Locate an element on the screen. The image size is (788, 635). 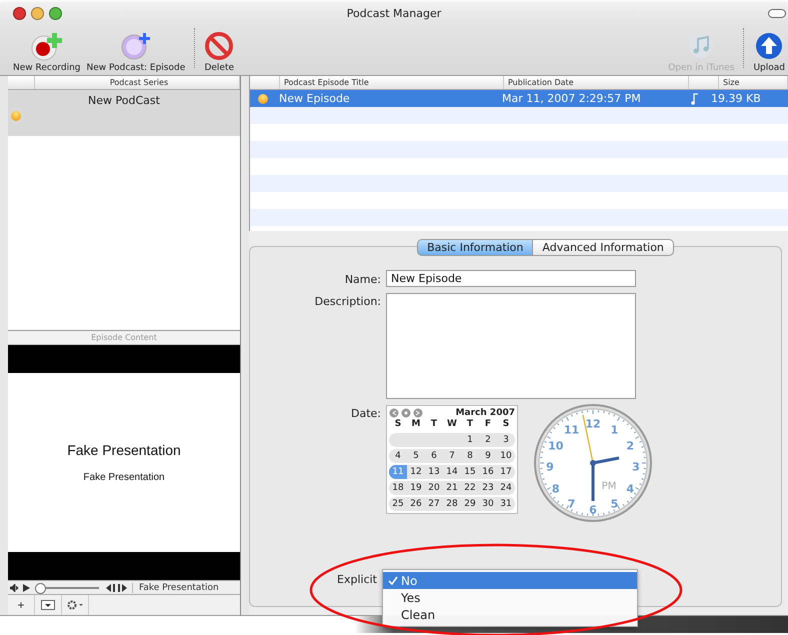
toolbar-button: Upload is located at coordinates (769, 52).